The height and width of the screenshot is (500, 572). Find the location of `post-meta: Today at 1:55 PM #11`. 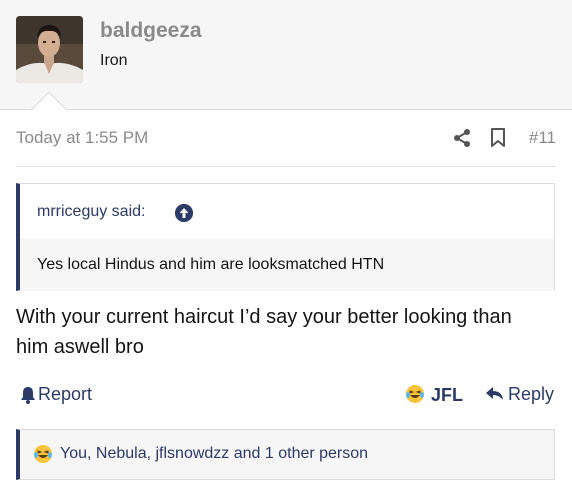

post-meta: Today at 1:55 PM #11 is located at coordinates (286, 138).